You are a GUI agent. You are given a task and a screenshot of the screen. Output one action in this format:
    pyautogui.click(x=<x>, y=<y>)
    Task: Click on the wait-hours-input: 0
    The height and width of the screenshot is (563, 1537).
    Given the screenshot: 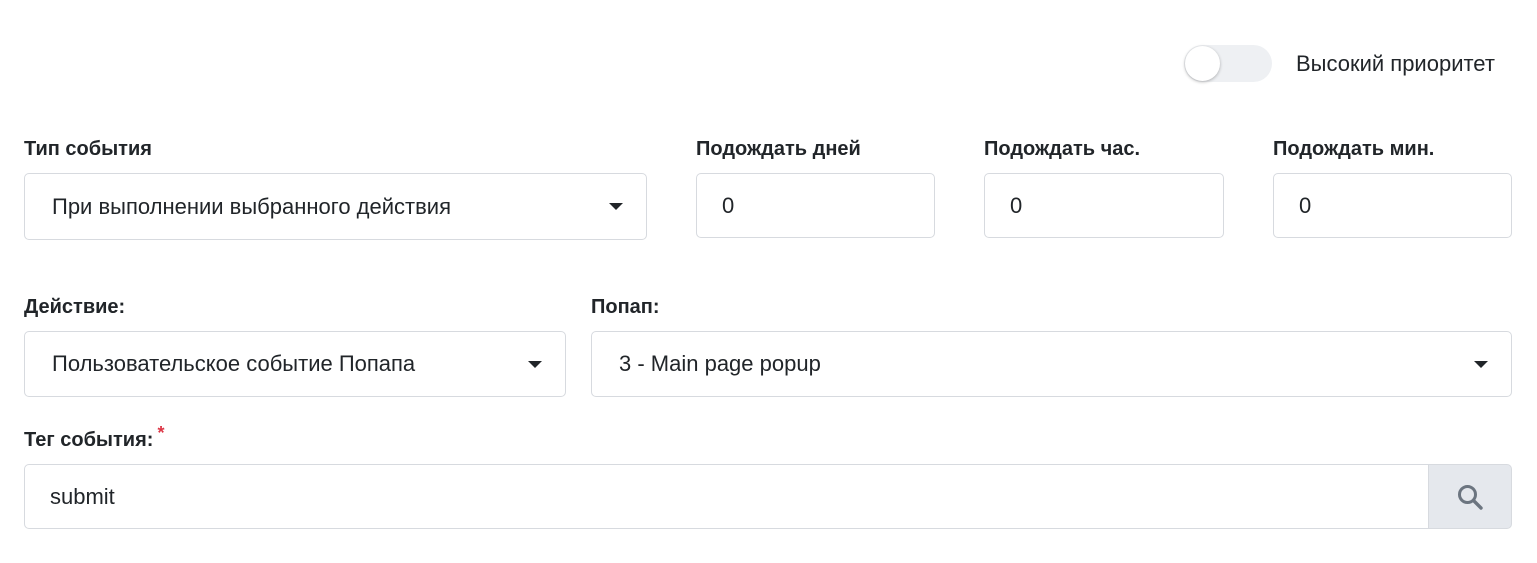 What is the action you would take?
    pyautogui.click(x=1104, y=205)
    